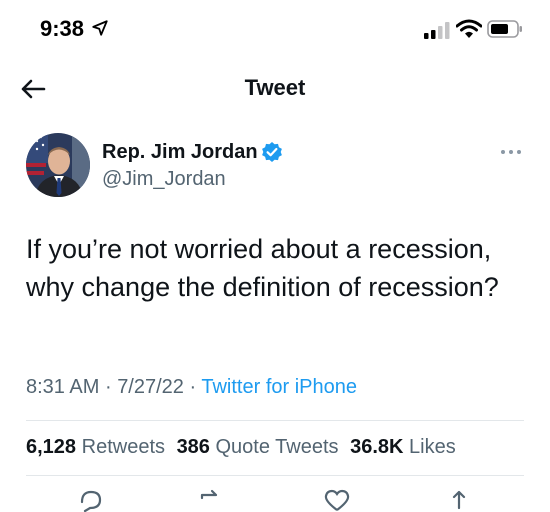 The width and height of the screenshot is (550, 512). What do you see at coordinates (377, 447) in the screenshot?
I see `likes-count: 36.8K` at bounding box center [377, 447].